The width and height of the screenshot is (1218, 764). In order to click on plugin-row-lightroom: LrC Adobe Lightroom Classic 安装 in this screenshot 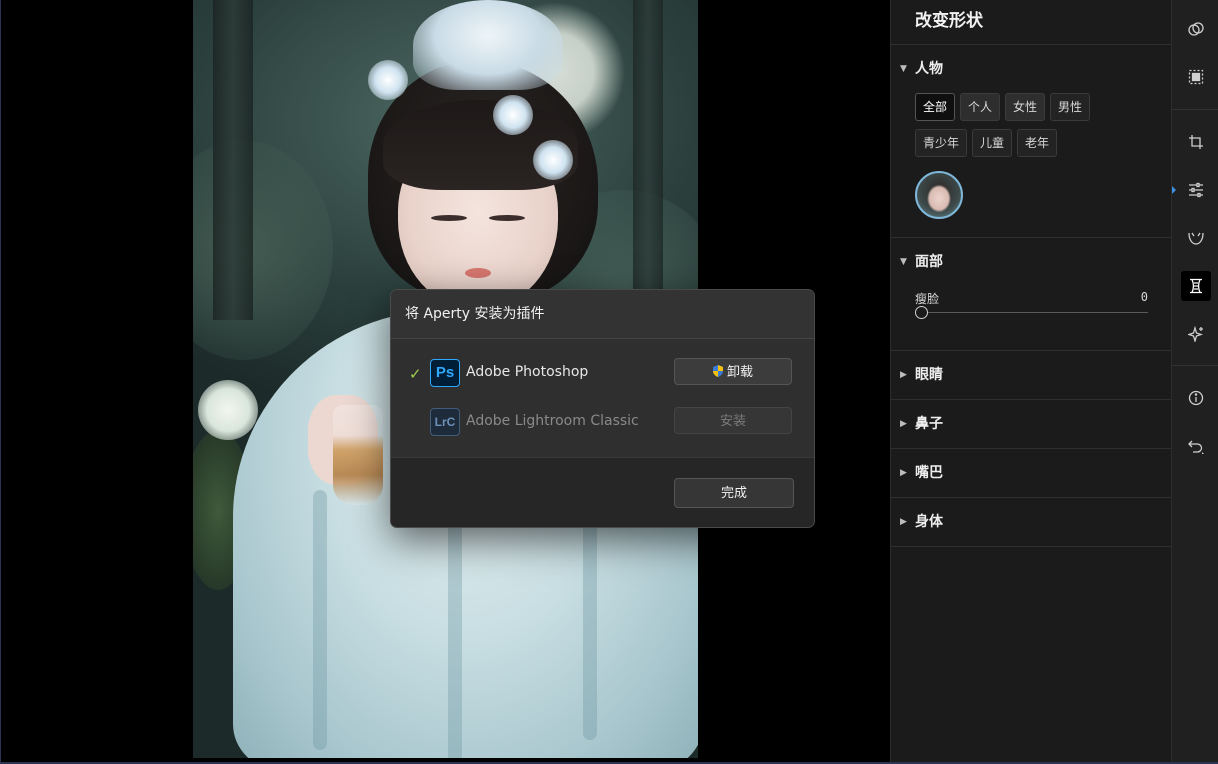, I will do `click(602, 423)`.